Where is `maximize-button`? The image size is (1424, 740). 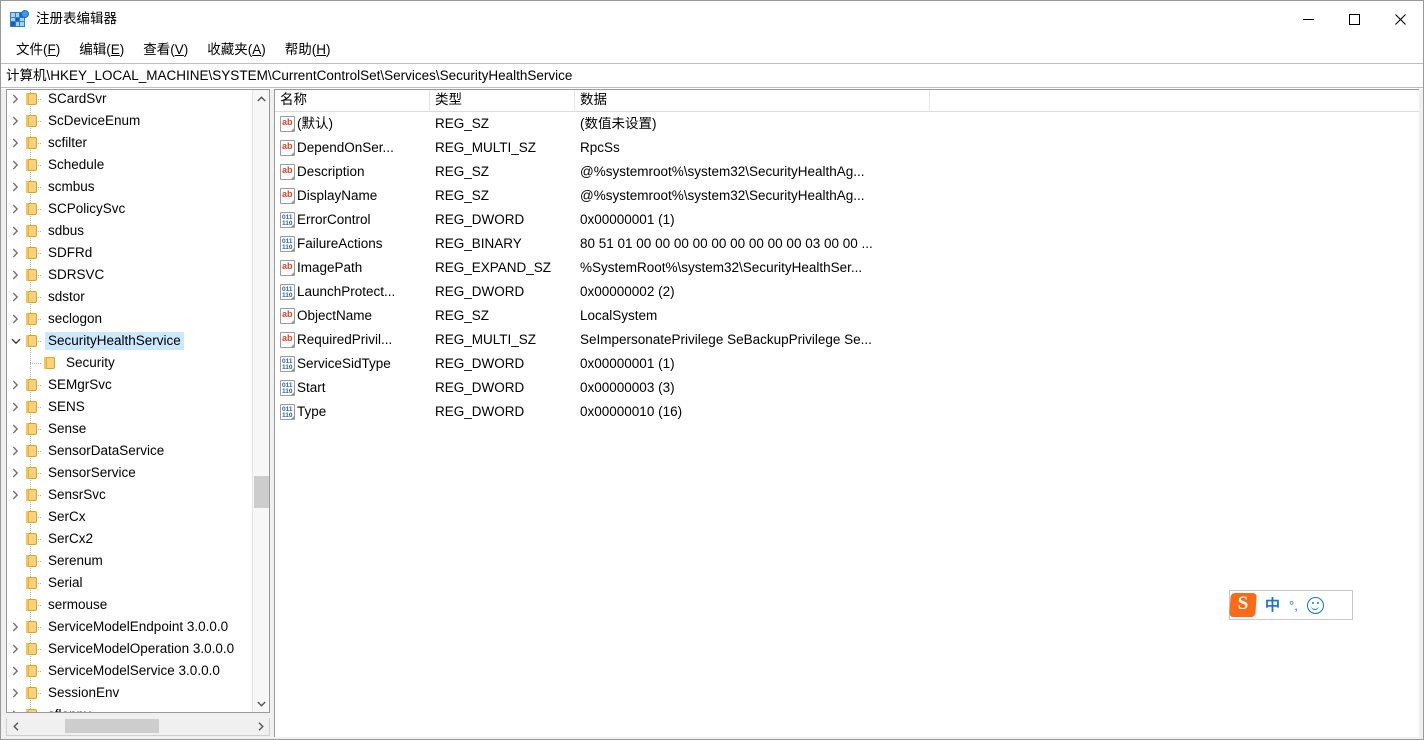 maximize-button is located at coordinates (1354, 19).